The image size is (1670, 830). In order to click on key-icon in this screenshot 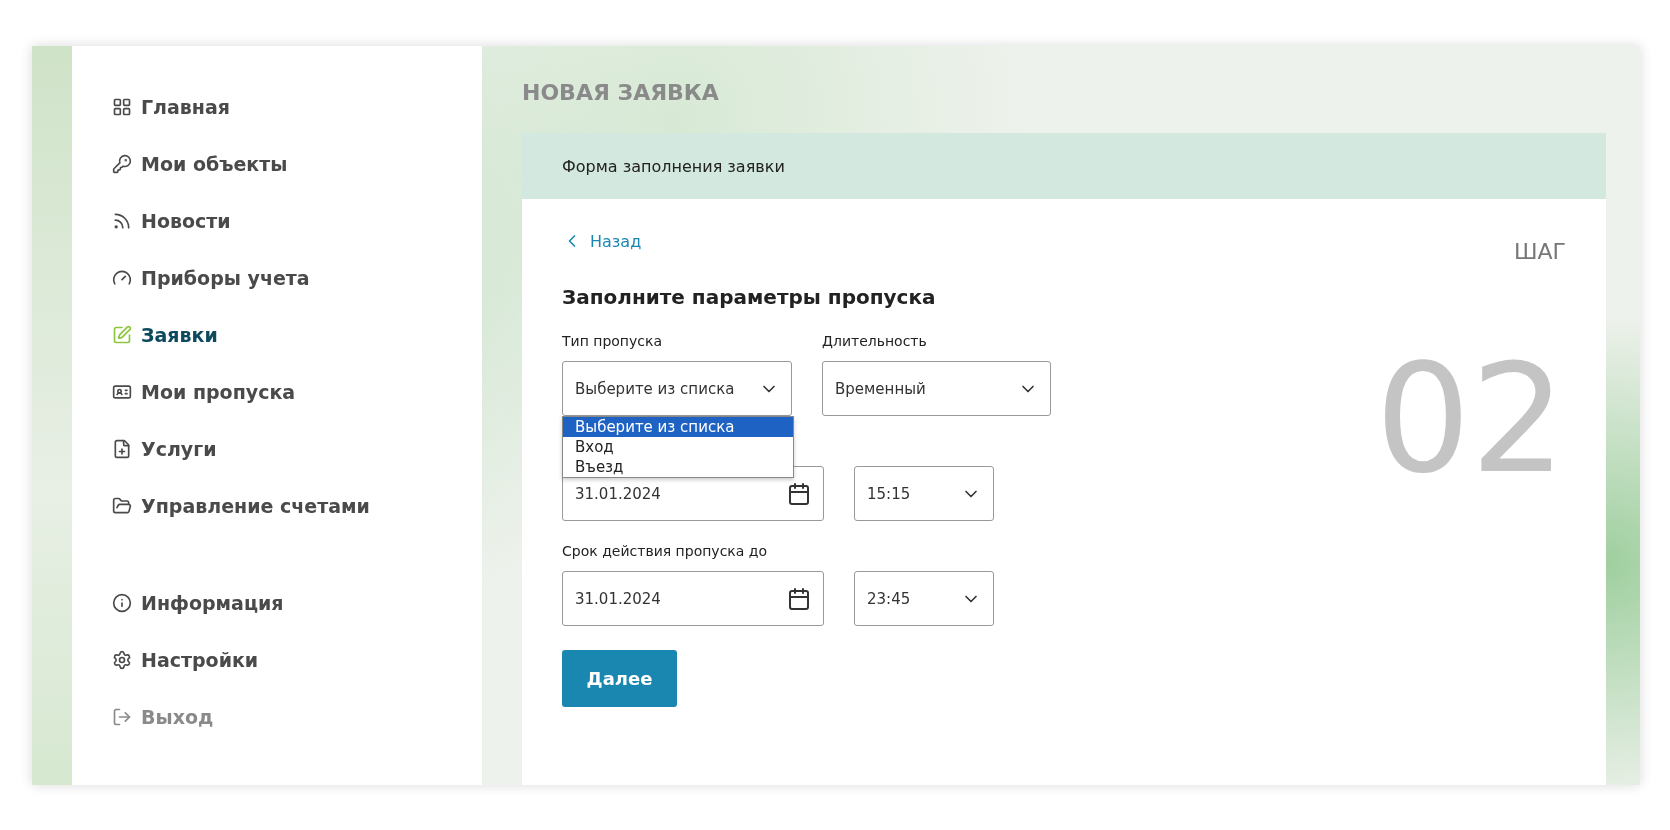, I will do `click(122, 163)`.